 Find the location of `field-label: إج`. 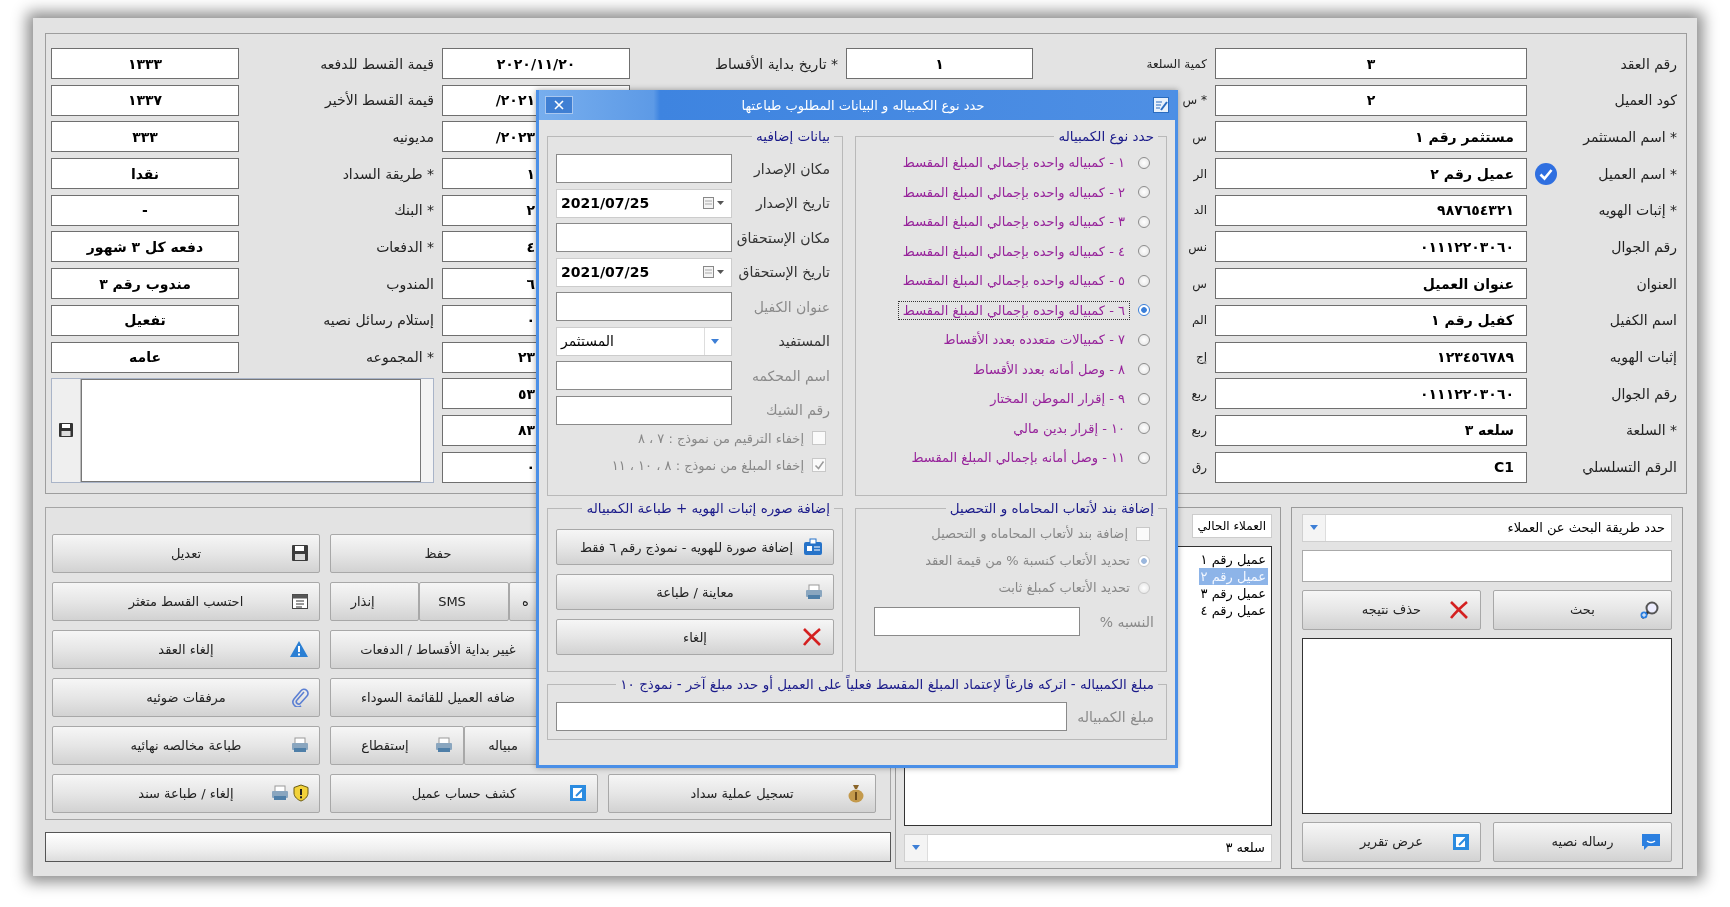

field-label: إج is located at coordinates (1201, 357).